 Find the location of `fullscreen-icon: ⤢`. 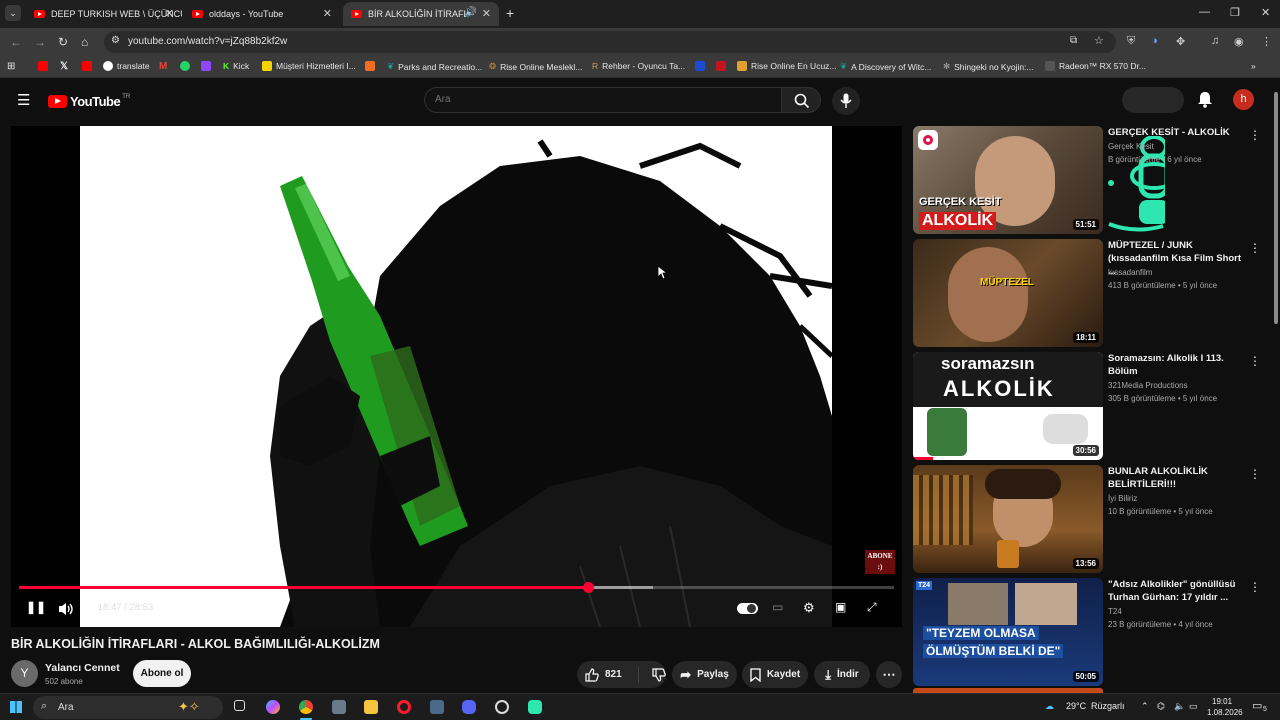

fullscreen-icon: ⤢ is located at coordinates (872, 607).